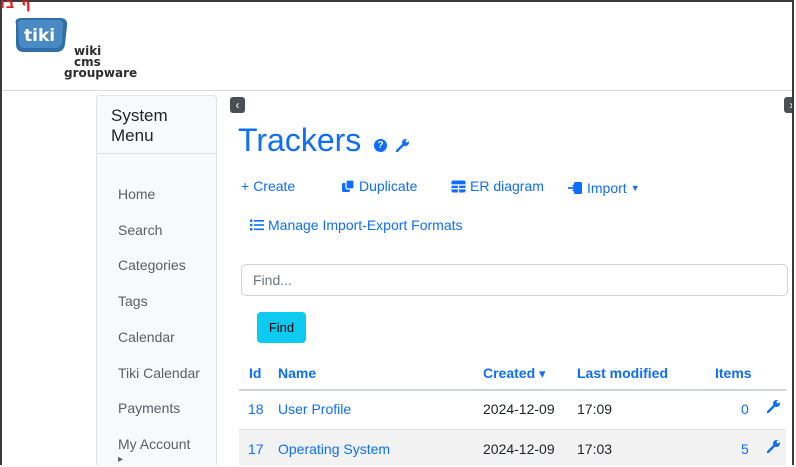 The image size is (796, 467). I want to click on sidebar-item-categories: Categories, so click(152, 265).